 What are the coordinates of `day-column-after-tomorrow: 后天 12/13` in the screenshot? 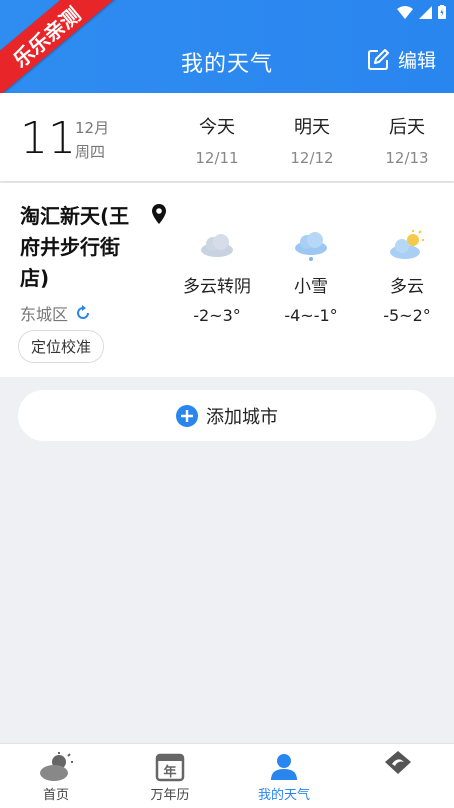 It's located at (407, 140).